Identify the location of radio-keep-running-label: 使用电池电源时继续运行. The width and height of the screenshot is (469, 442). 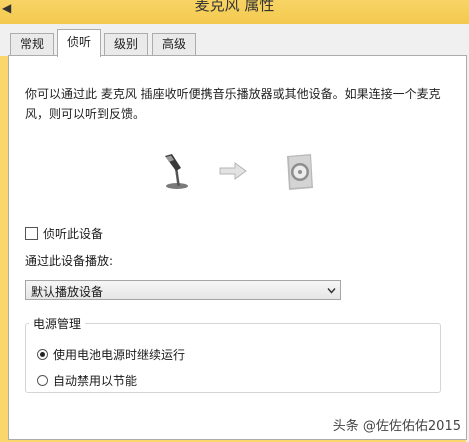
(119, 354).